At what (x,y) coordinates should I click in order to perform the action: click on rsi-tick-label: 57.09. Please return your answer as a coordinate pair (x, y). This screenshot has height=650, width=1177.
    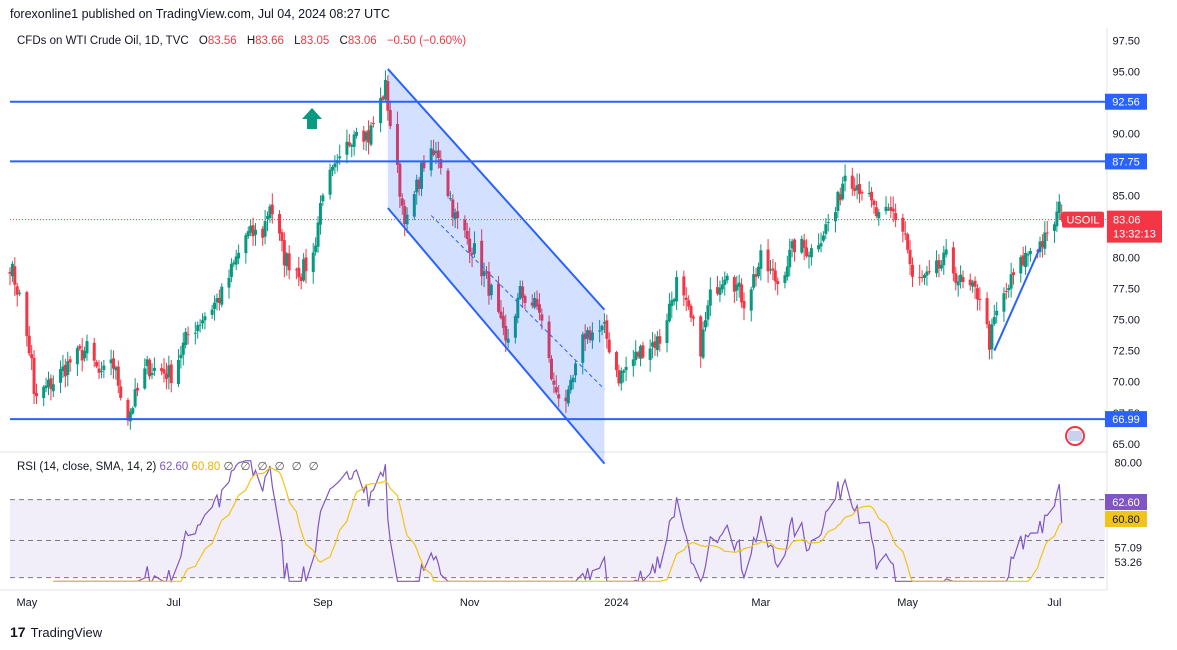
    Looking at the image, I should click on (1128, 549).